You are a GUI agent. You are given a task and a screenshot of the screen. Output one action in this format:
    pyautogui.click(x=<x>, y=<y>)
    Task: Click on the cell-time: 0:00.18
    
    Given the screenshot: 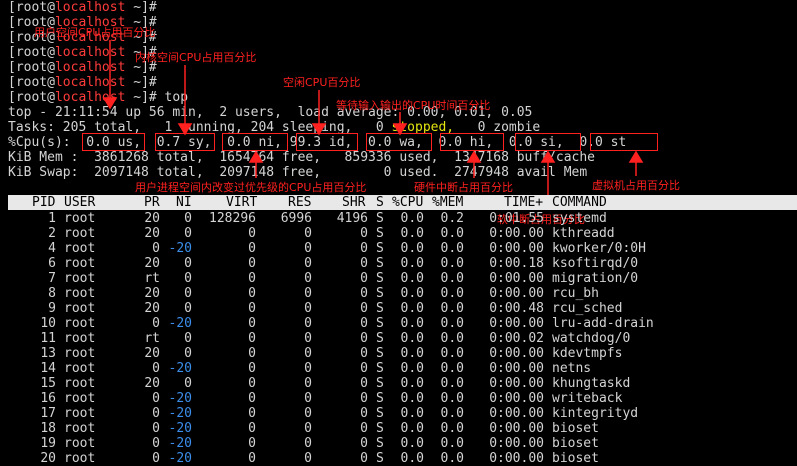 What is the action you would take?
    pyautogui.click(x=516, y=263)
    